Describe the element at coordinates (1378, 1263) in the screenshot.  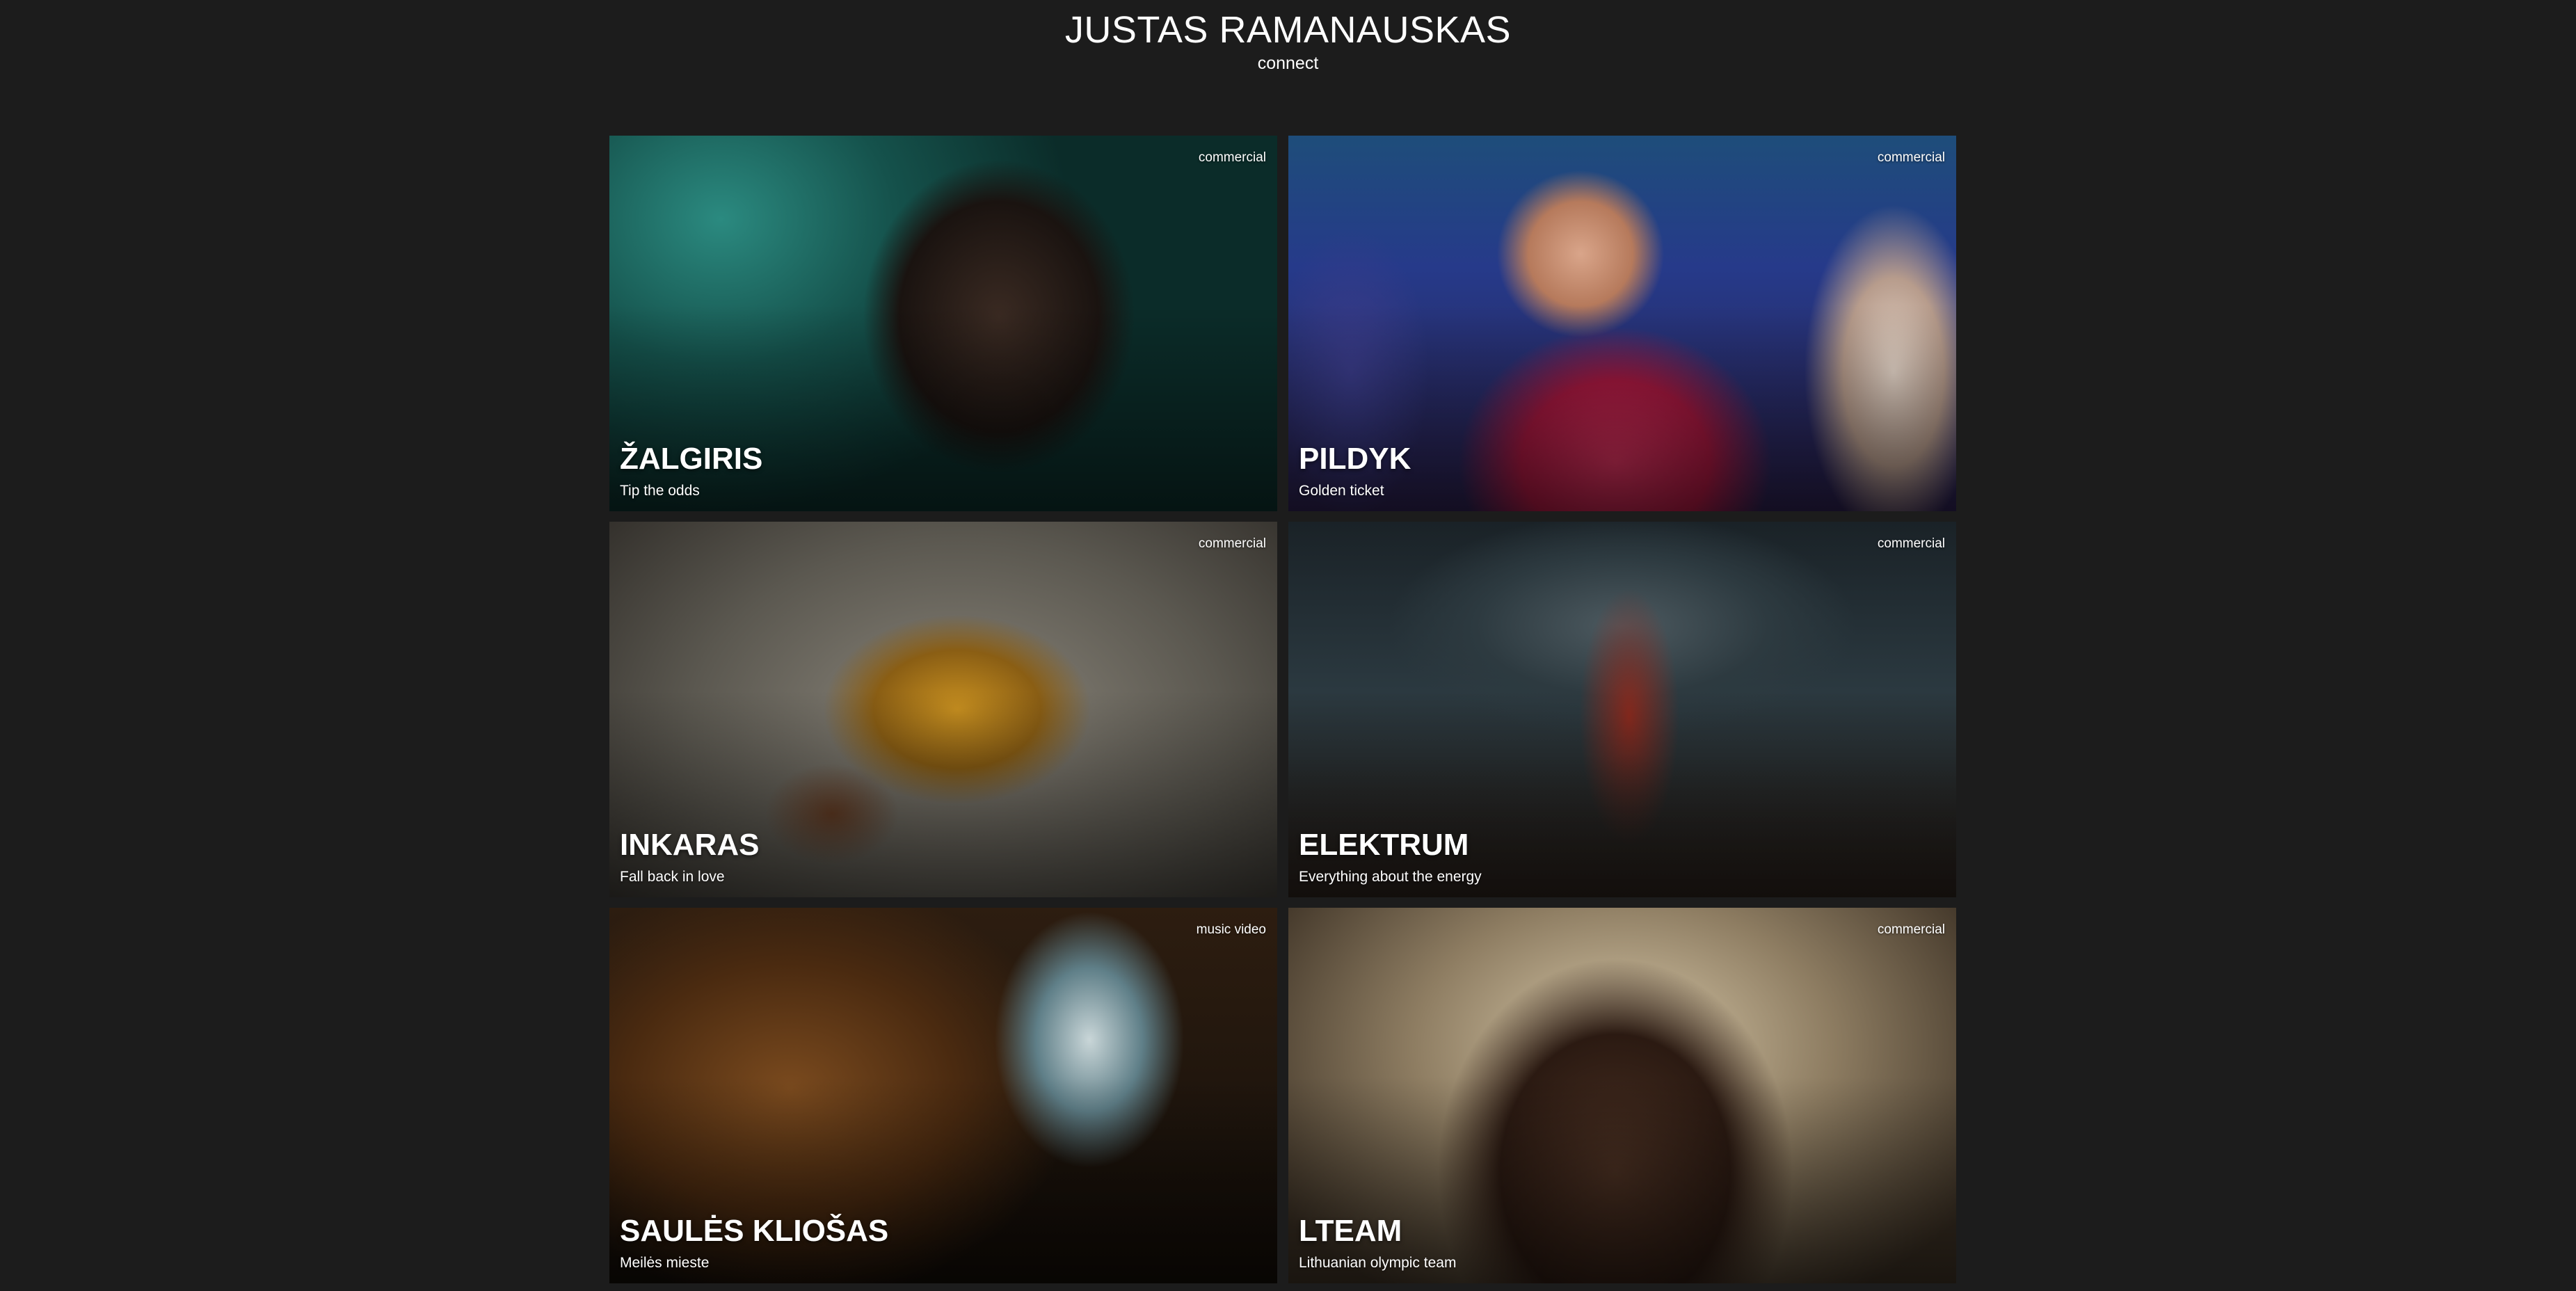
I see `project-subtitle: Lithuanian olympic team` at that location.